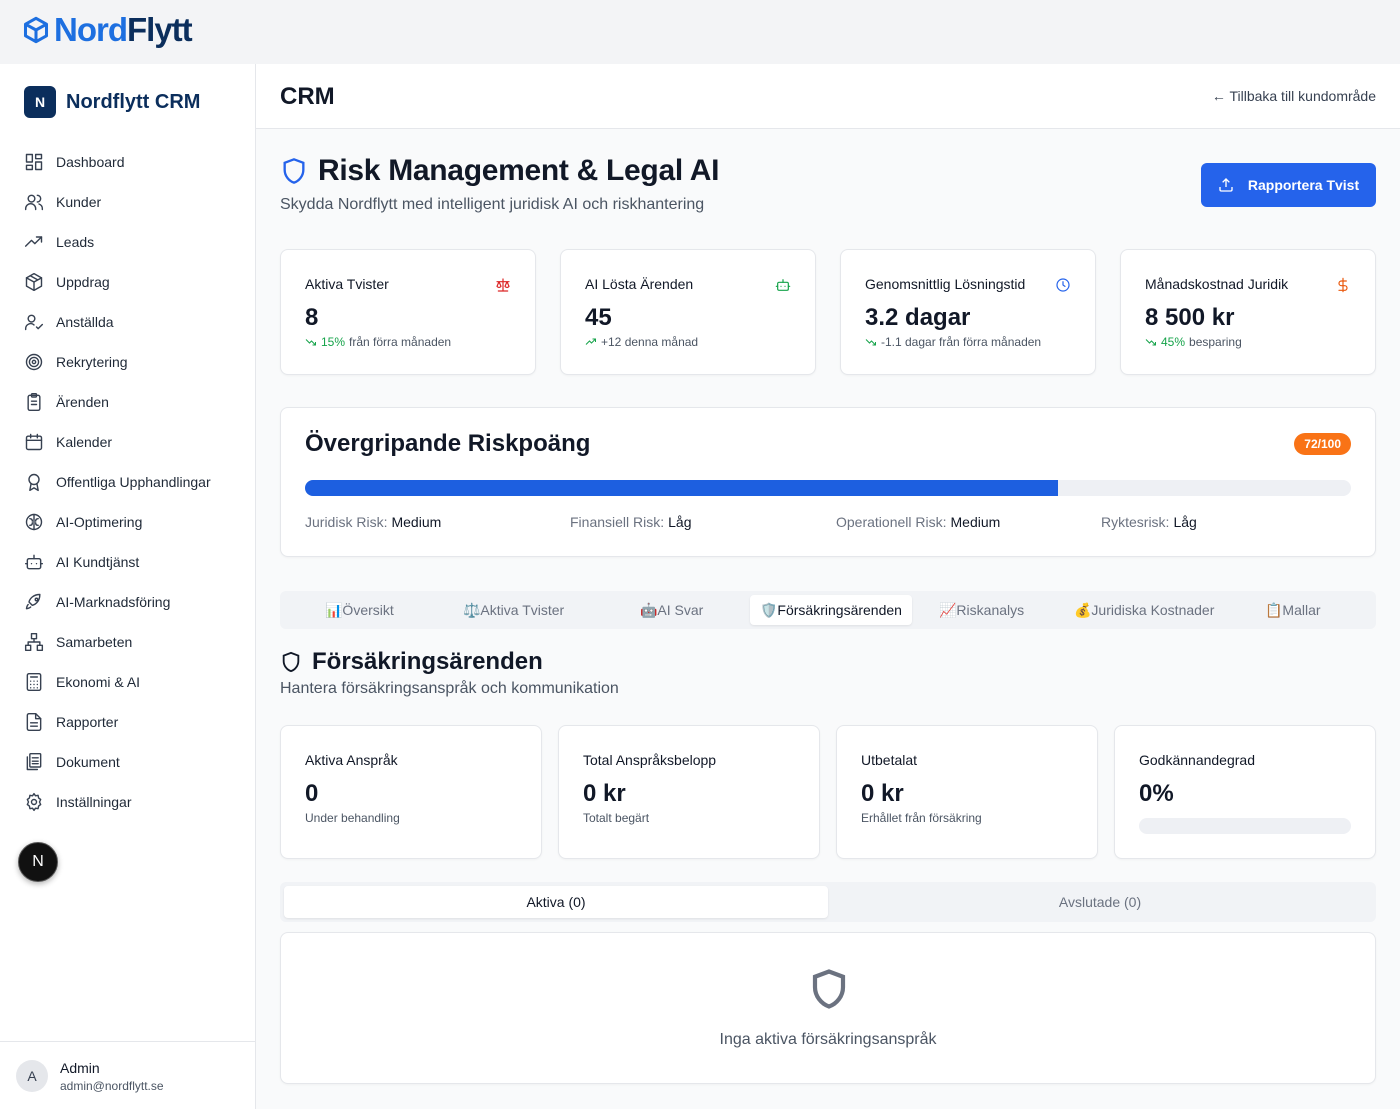 This screenshot has width=1400, height=1109. What do you see at coordinates (556, 902) in the screenshot?
I see `tab-aktiva: Aktiva (0)` at bounding box center [556, 902].